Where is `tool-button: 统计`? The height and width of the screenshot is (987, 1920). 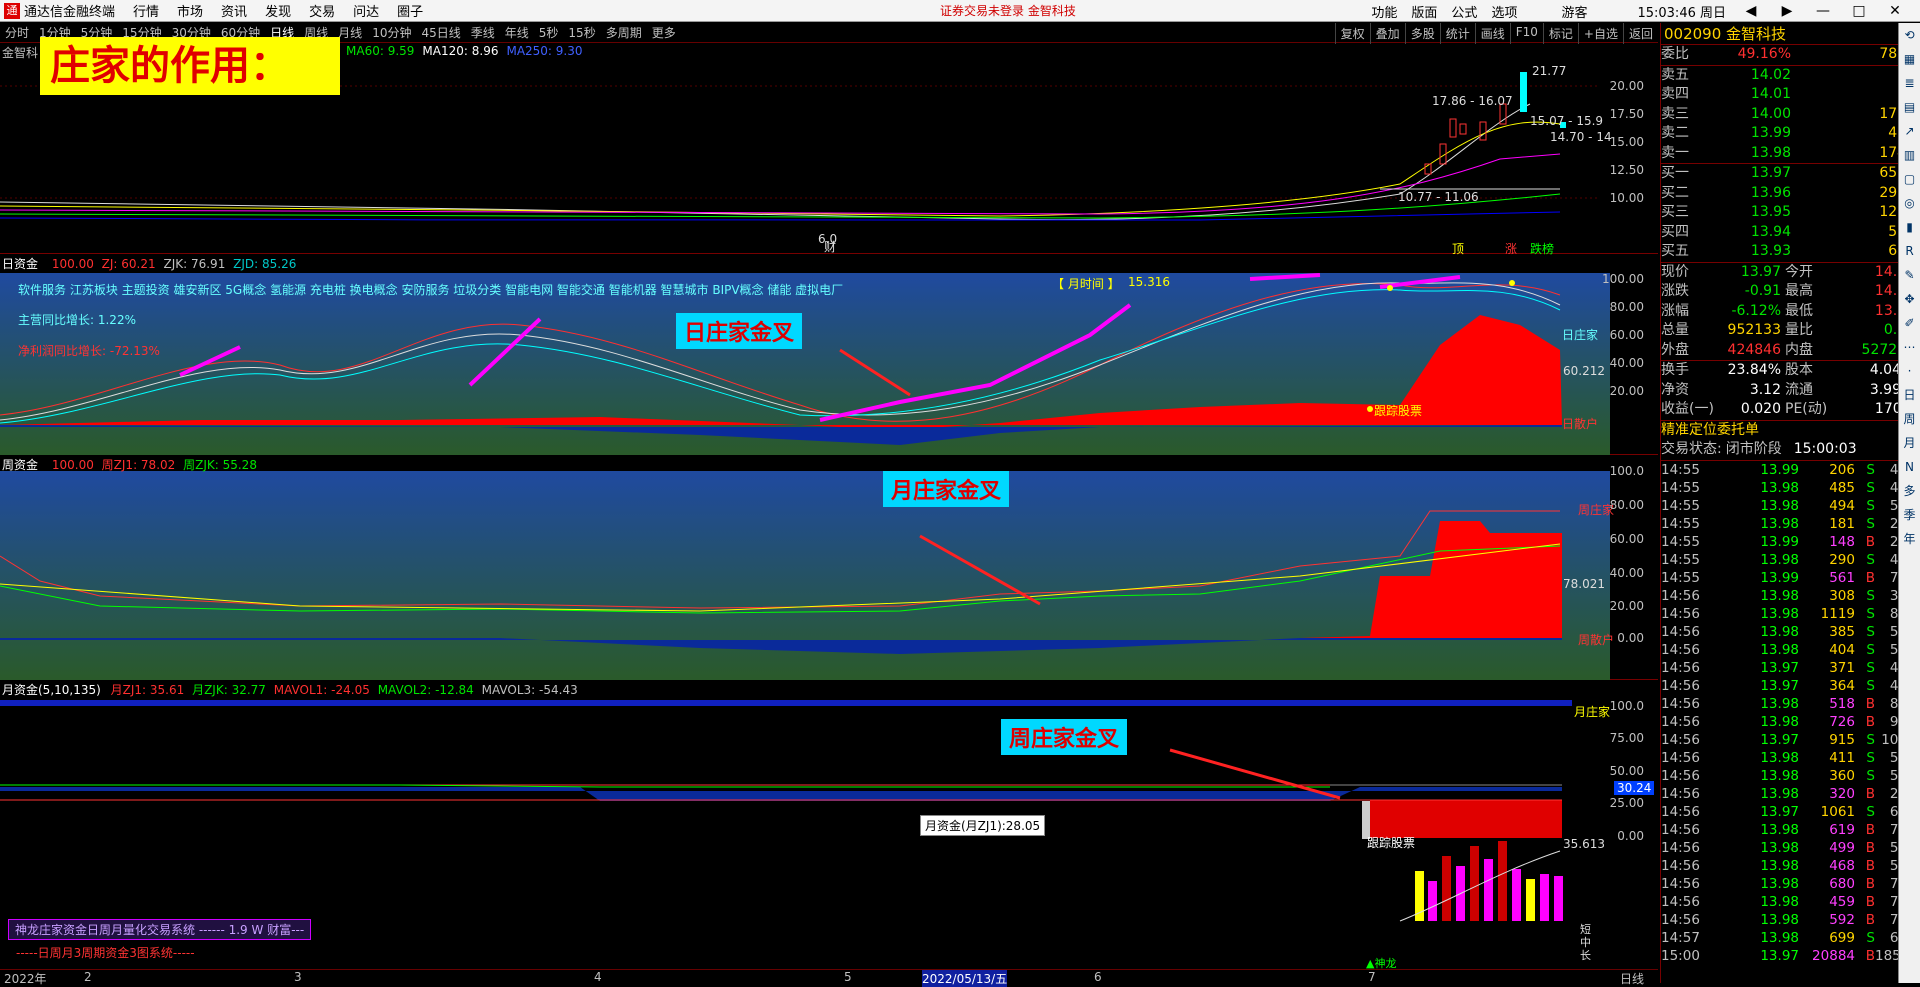
tool-button: 统计 is located at coordinates (1457, 33).